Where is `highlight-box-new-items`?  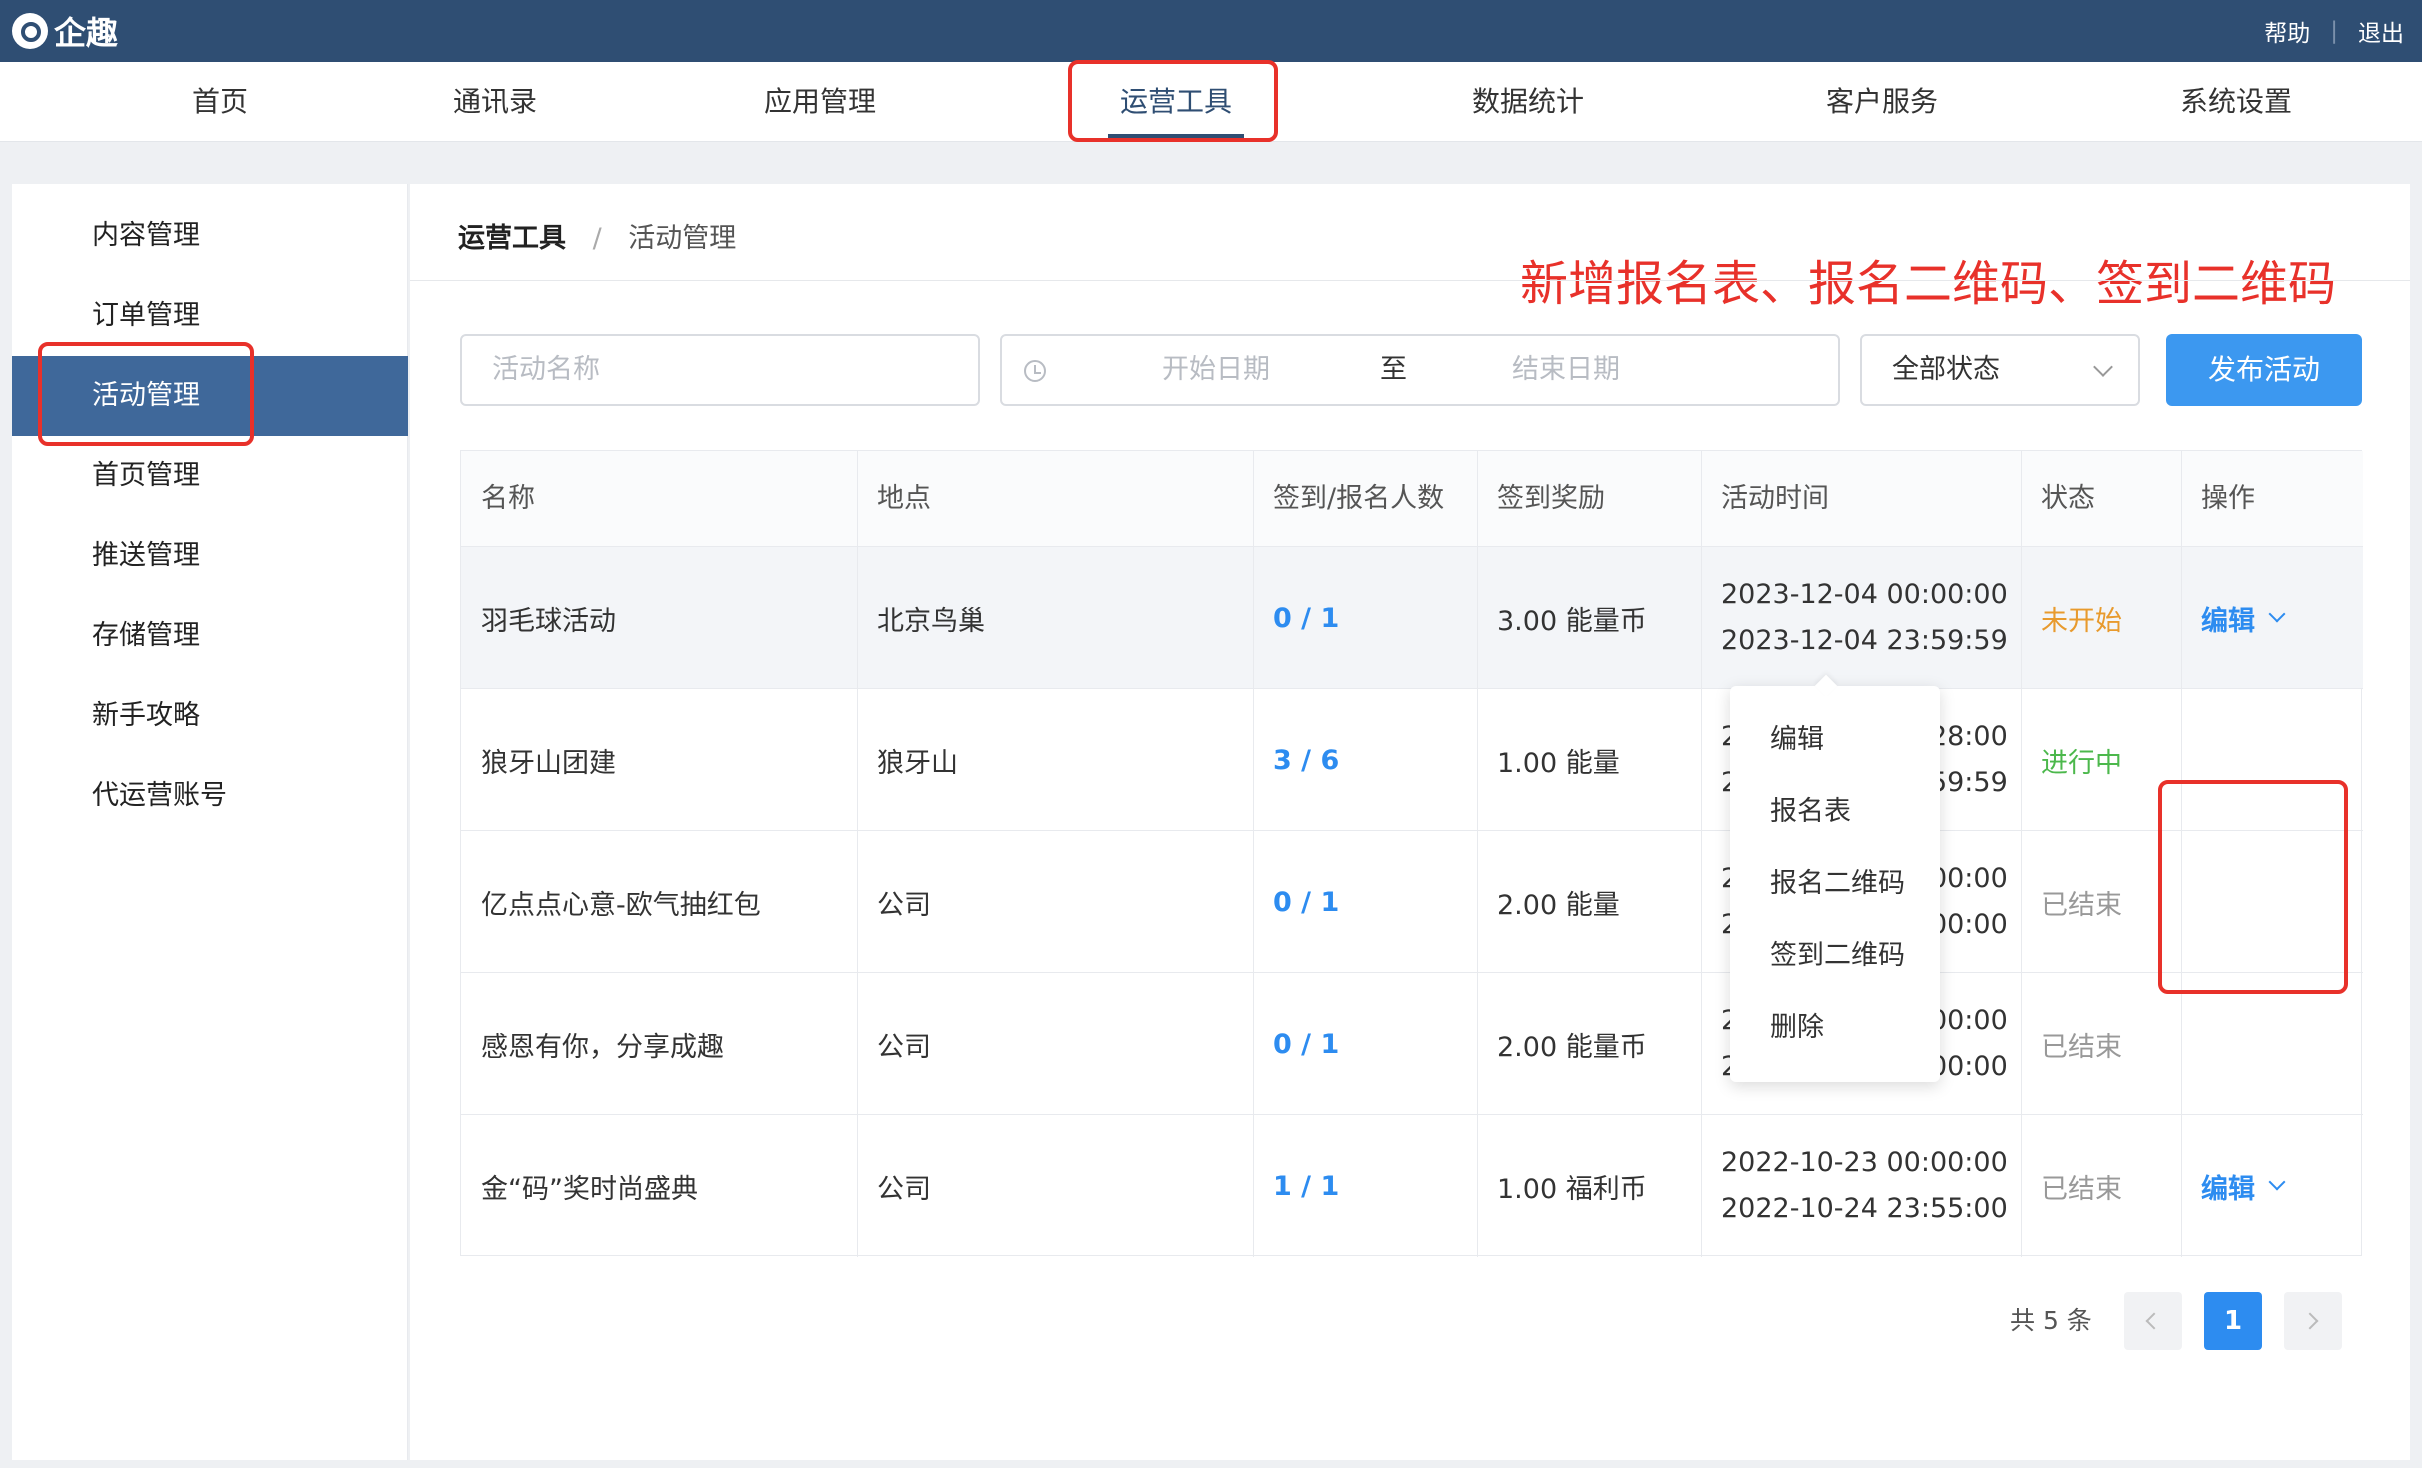 highlight-box-new-items is located at coordinates (2253, 887).